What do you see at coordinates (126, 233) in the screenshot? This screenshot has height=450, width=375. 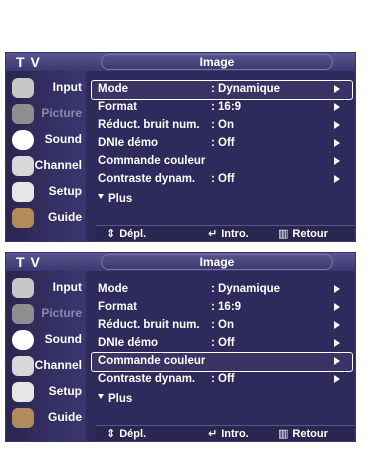 I see `help-move: ⇕ Dépl.` at bounding box center [126, 233].